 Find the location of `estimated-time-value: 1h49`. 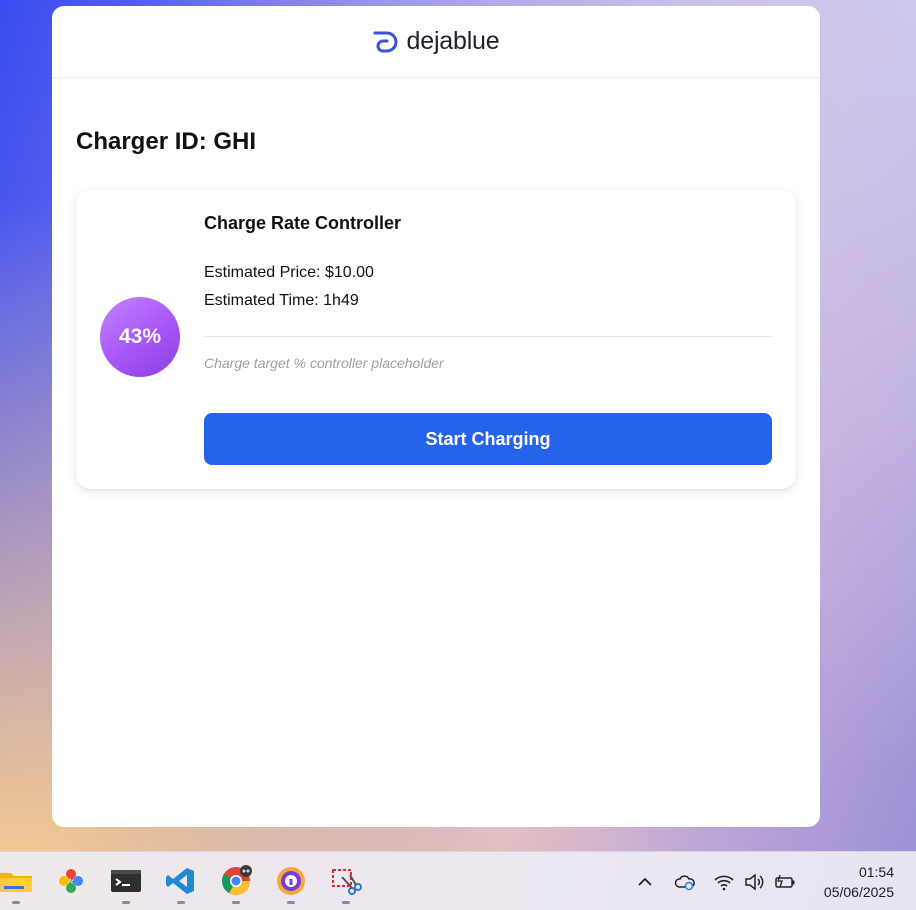

estimated-time-value: 1h49 is located at coordinates (341, 300).